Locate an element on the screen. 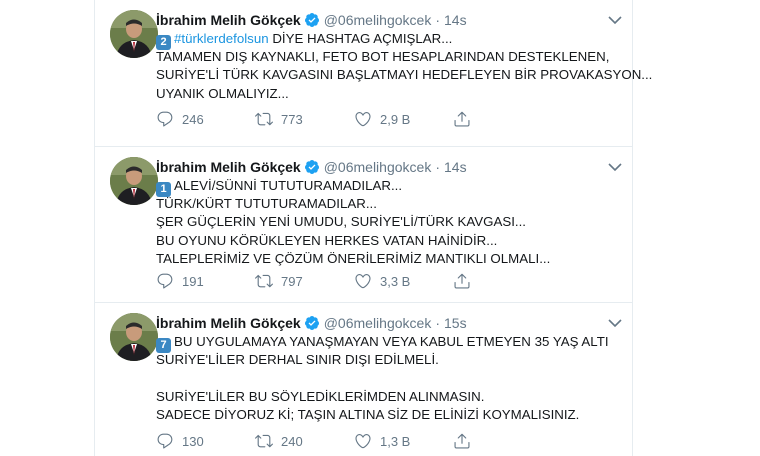 The height and width of the screenshot is (456, 760). retweet-count: 797 is located at coordinates (292, 281).